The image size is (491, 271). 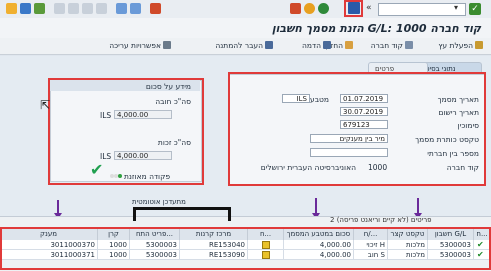 What do you see at coordinates (174, 142) in the screenshot?
I see `total-credit-label: סה"כ זכות` at bounding box center [174, 142].